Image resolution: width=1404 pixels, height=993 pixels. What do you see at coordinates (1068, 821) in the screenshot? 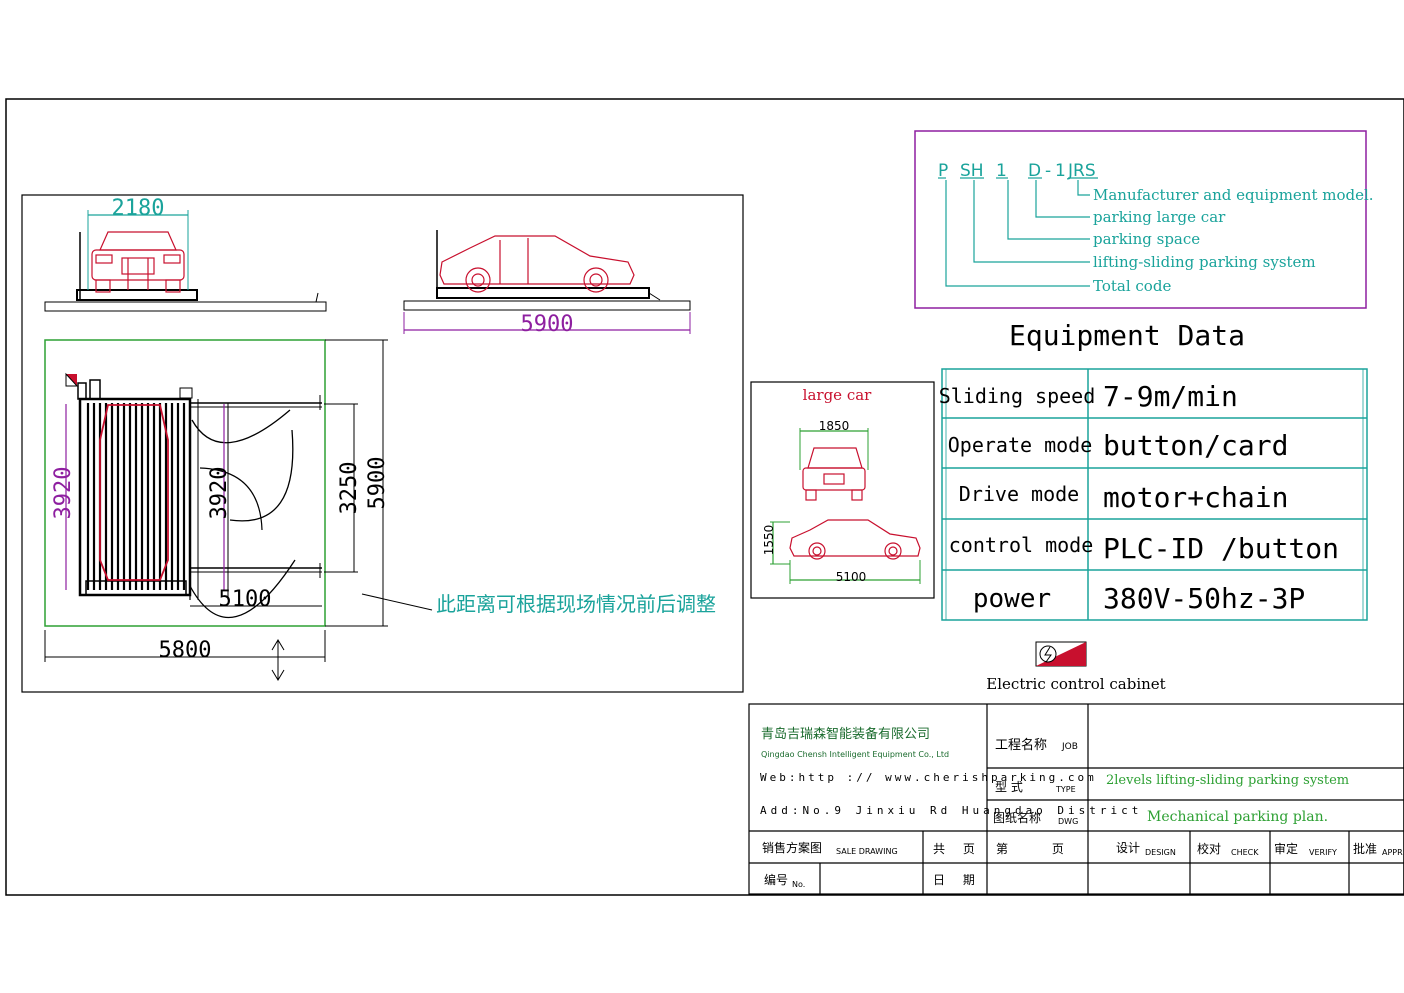
I see `dwg-label-en: DWG` at bounding box center [1068, 821].